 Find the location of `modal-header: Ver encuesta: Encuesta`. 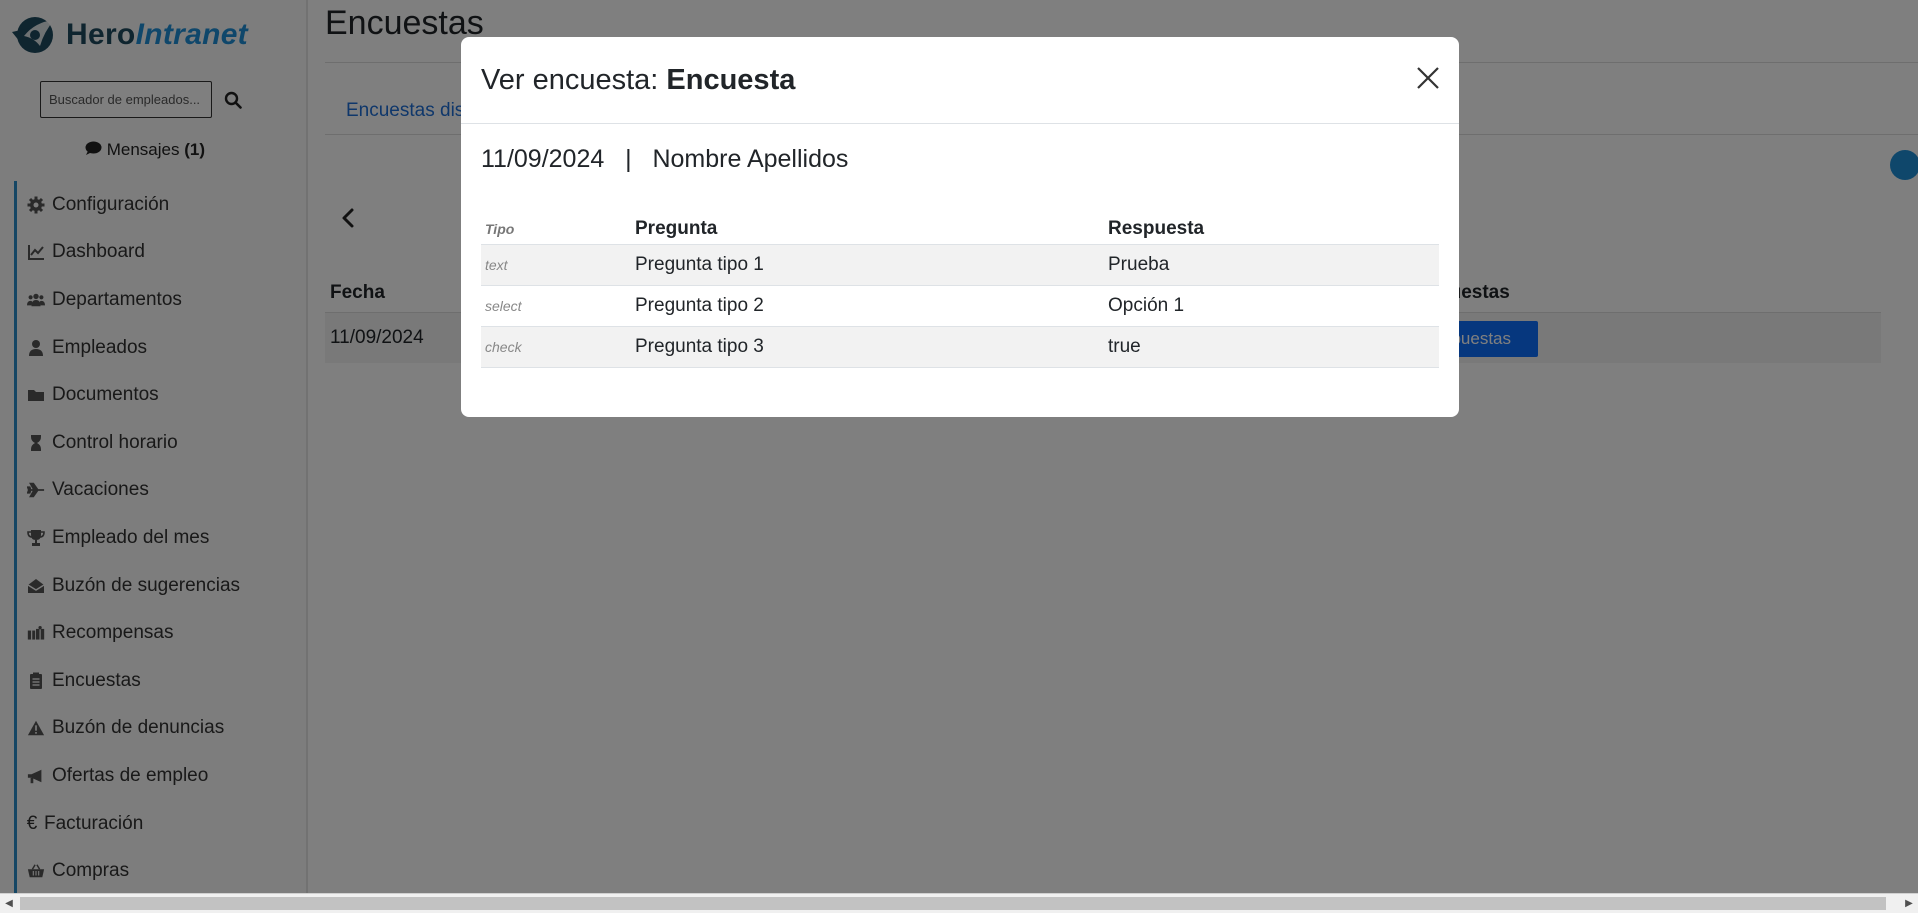

modal-header: Ver encuesta: Encuesta is located at coordinates (960, 80).